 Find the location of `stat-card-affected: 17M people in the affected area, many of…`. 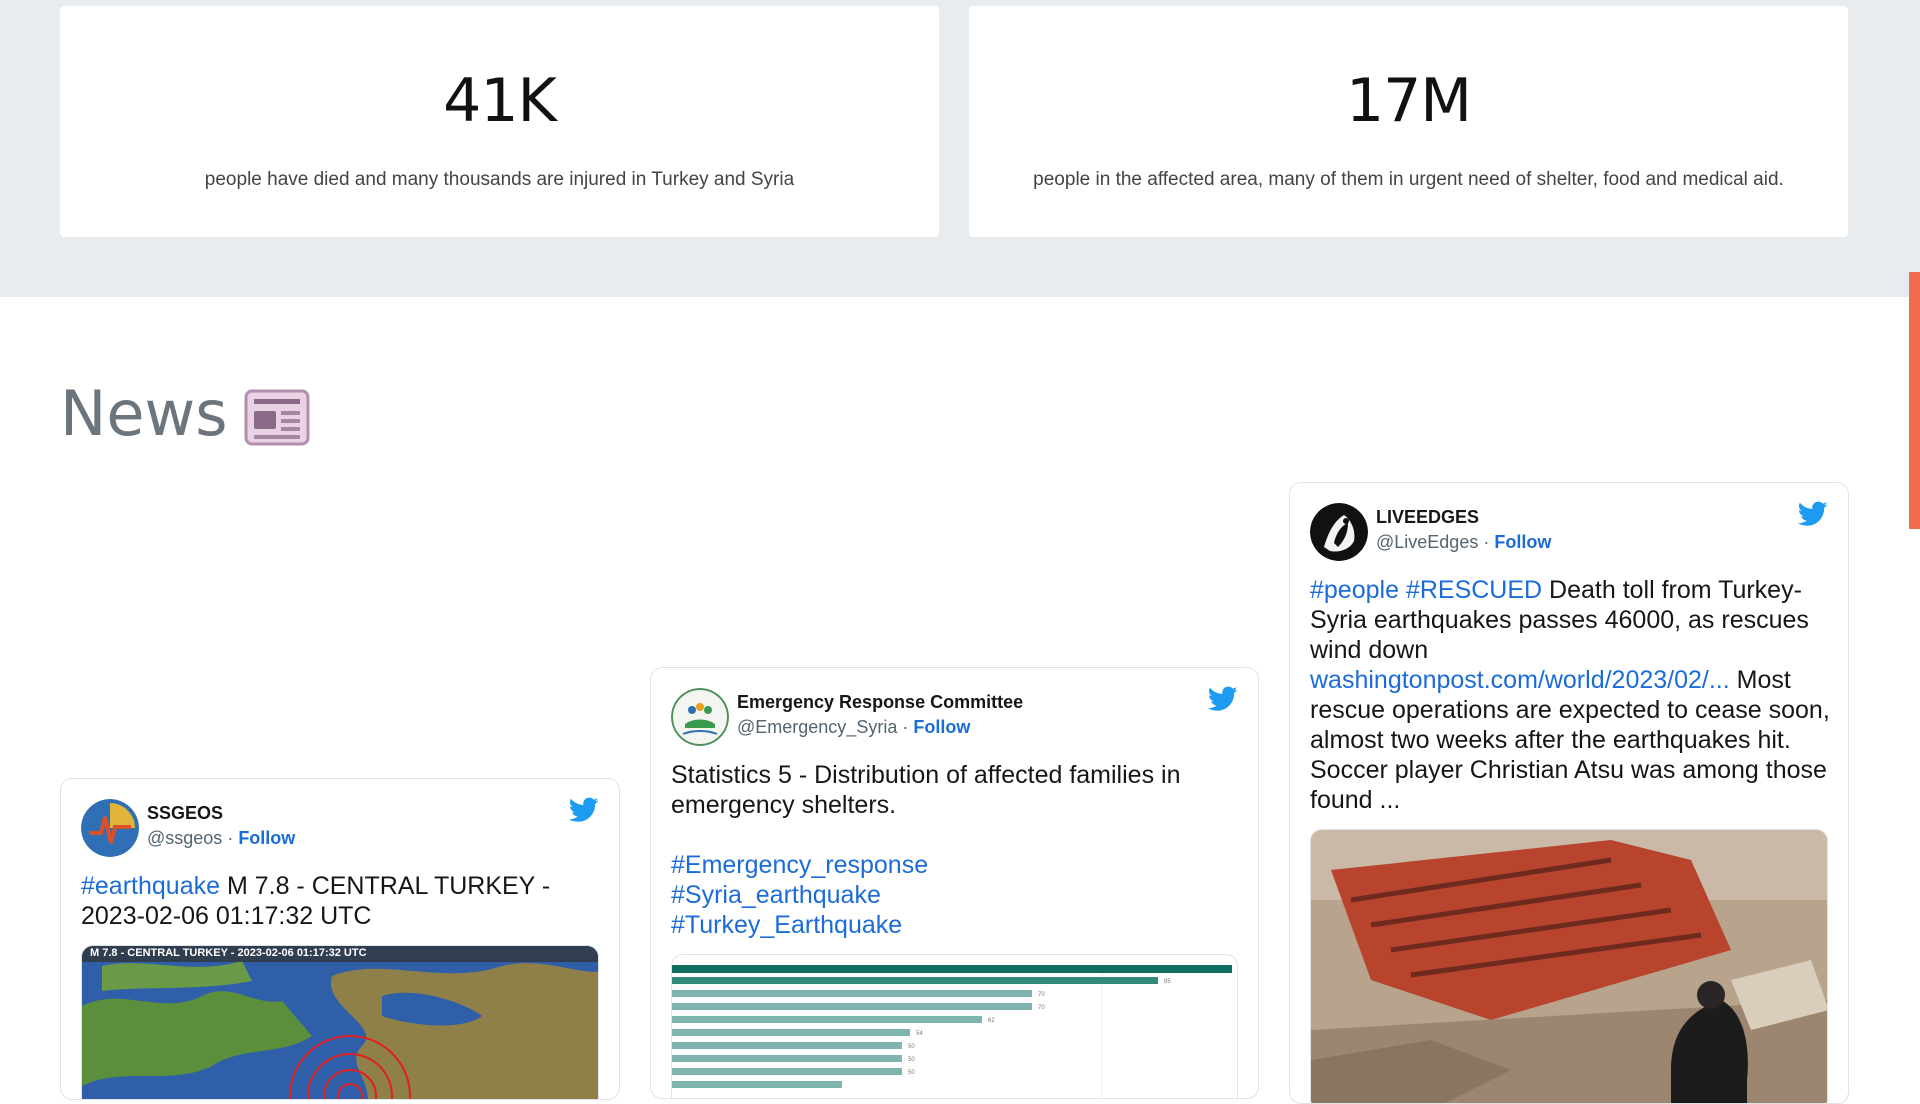

stat-card-affected: 17M people in the affected area, many of… is located at coordinates (1408, 121).